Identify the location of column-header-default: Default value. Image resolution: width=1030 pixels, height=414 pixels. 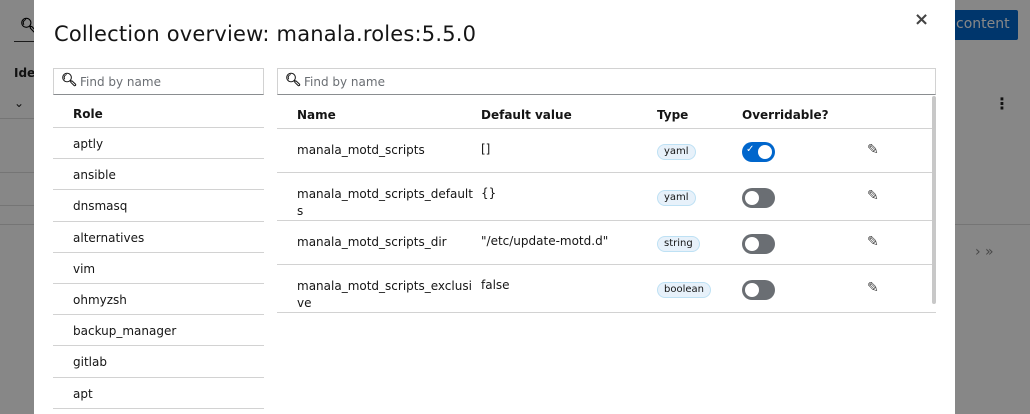
(526, 115).